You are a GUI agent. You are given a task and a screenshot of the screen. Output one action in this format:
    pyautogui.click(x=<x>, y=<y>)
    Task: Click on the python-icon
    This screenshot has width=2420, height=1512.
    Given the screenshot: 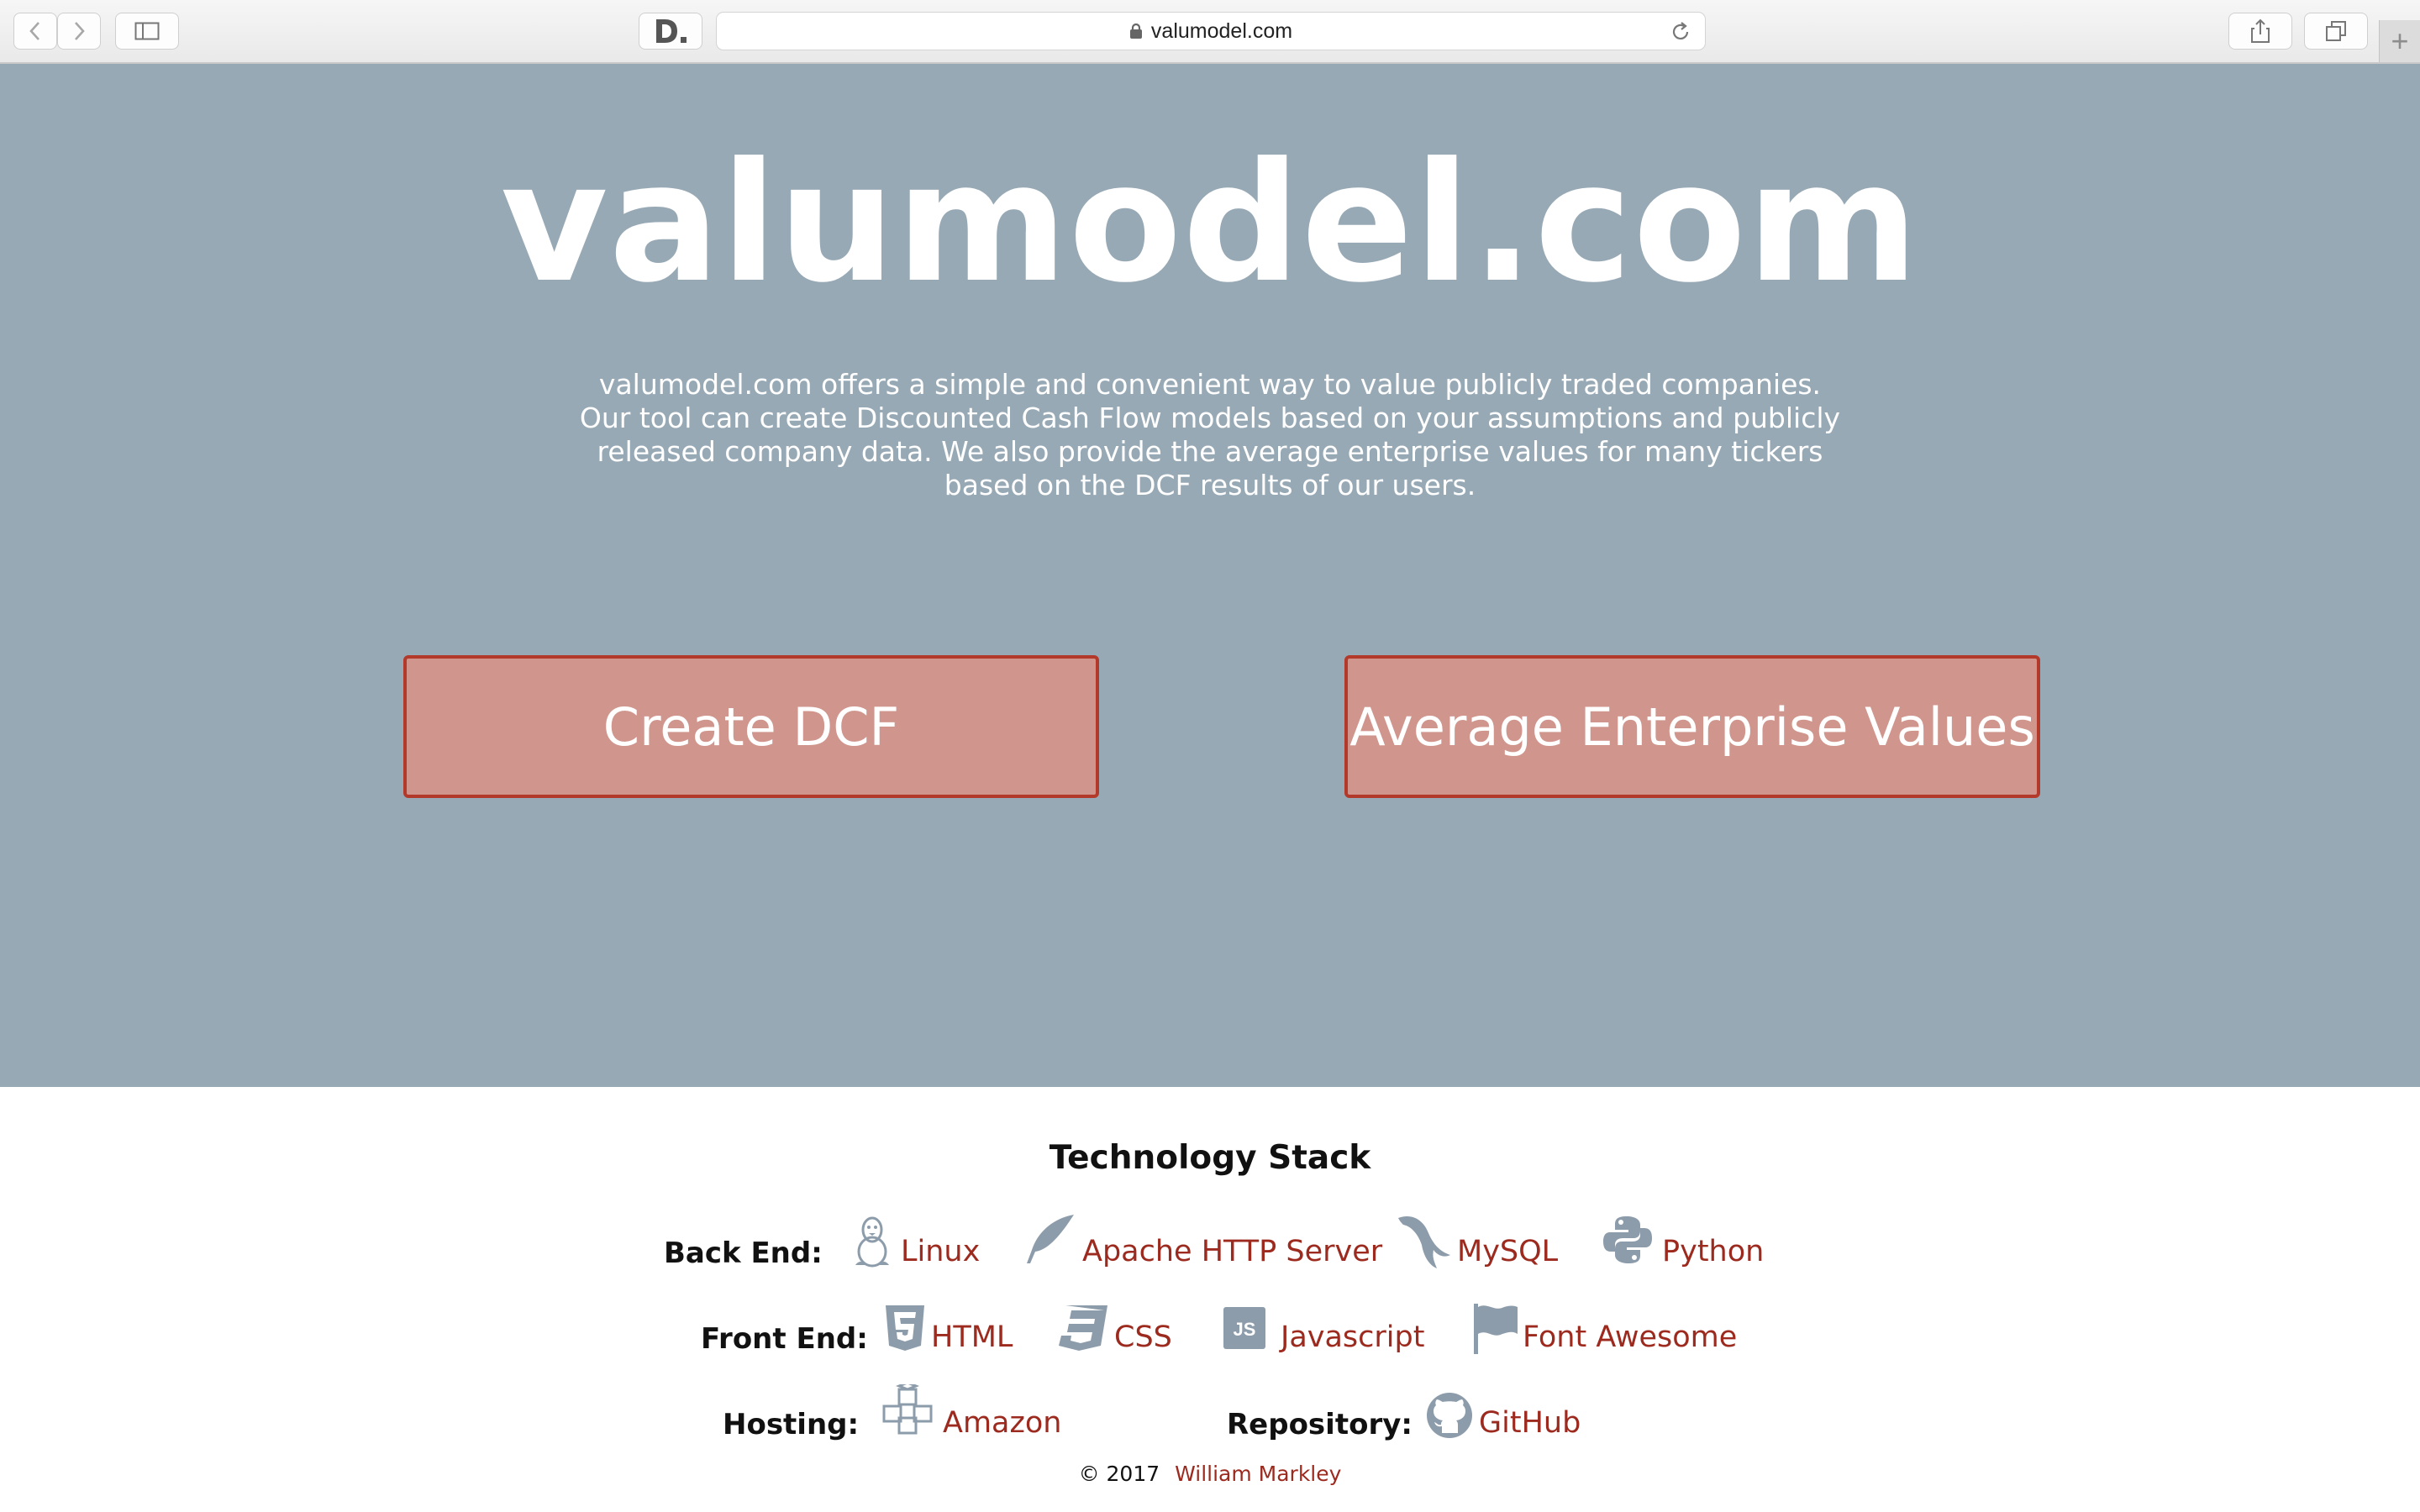 What is the action you would take?
    pyautogui.click(x=1627, y=1241)
    